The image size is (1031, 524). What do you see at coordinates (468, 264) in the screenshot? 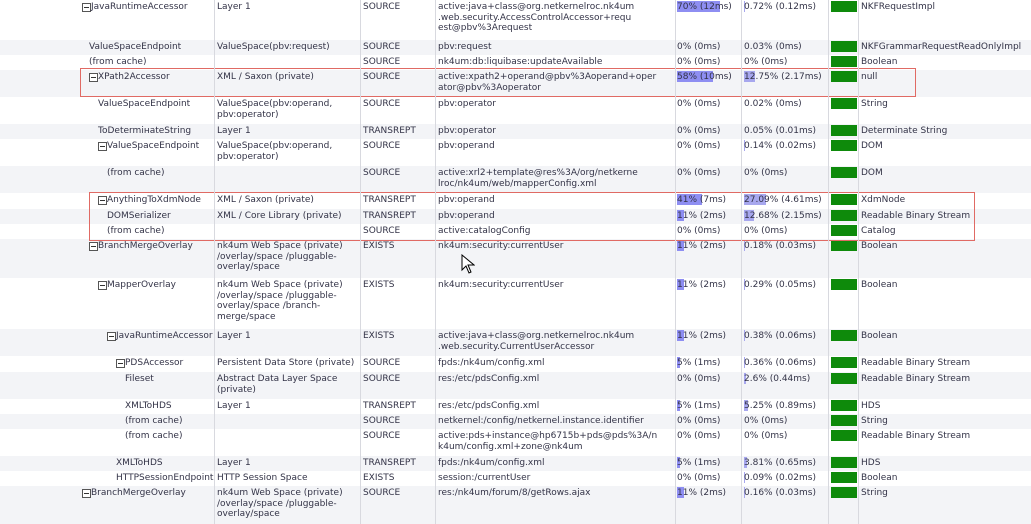
I see `mouse-cursor-icon` at bounding box center [468, 264].